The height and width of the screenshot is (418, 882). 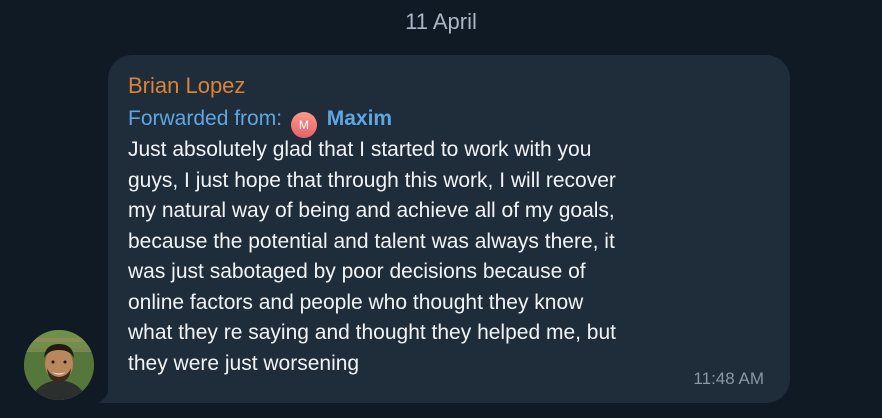 I want to click on sender-avatar, so click(x=59, y=365).